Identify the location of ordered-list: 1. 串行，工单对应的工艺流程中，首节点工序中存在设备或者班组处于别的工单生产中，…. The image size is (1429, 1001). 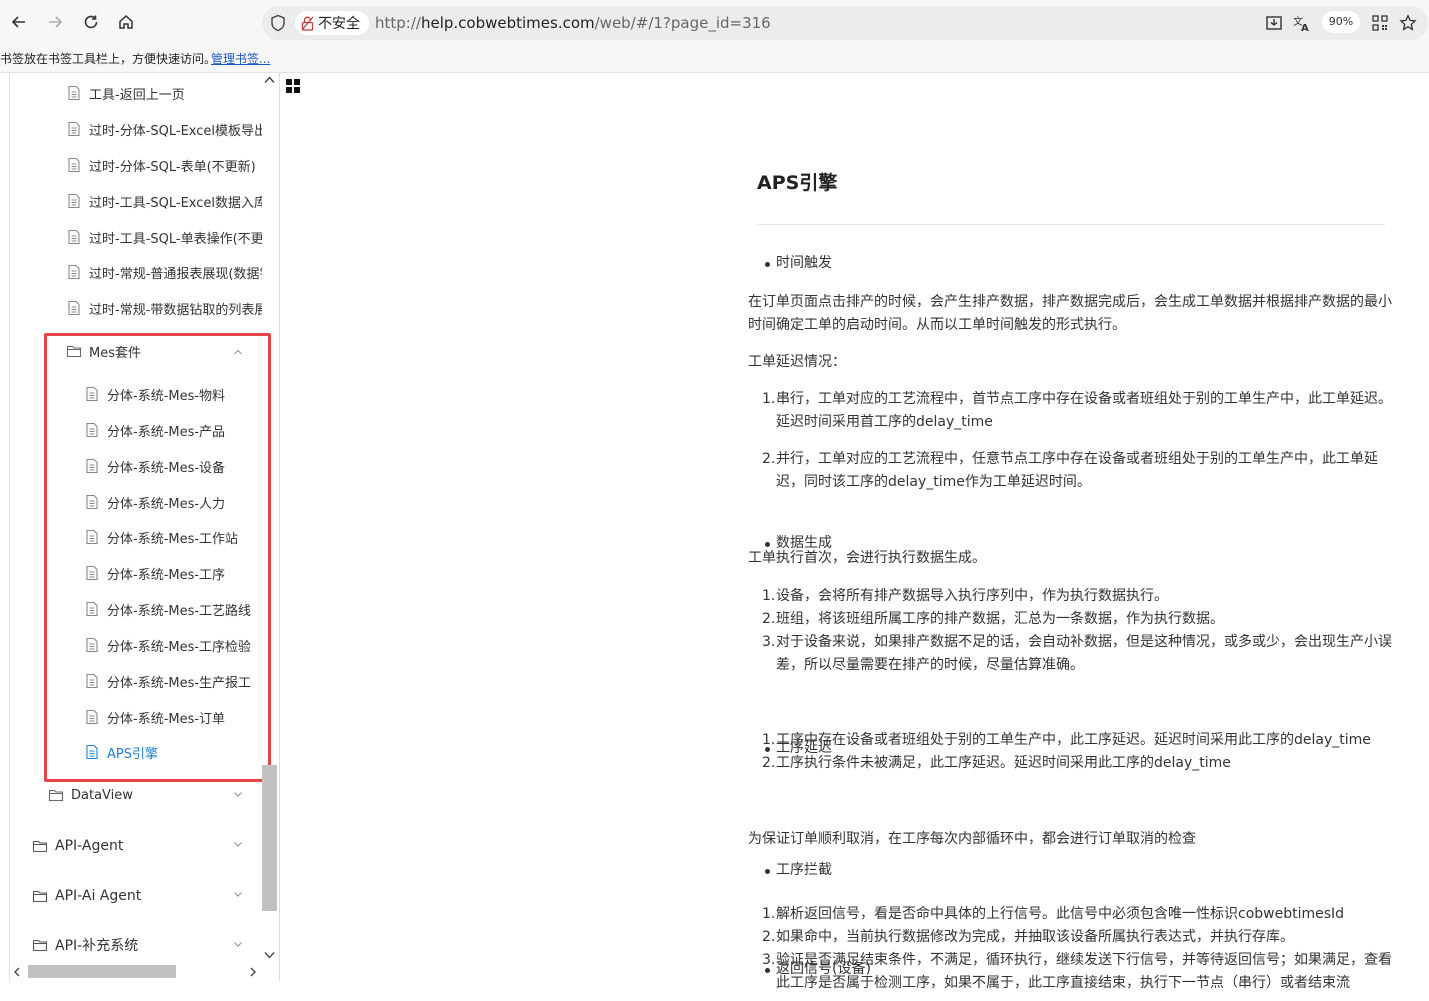
(1073, 441).